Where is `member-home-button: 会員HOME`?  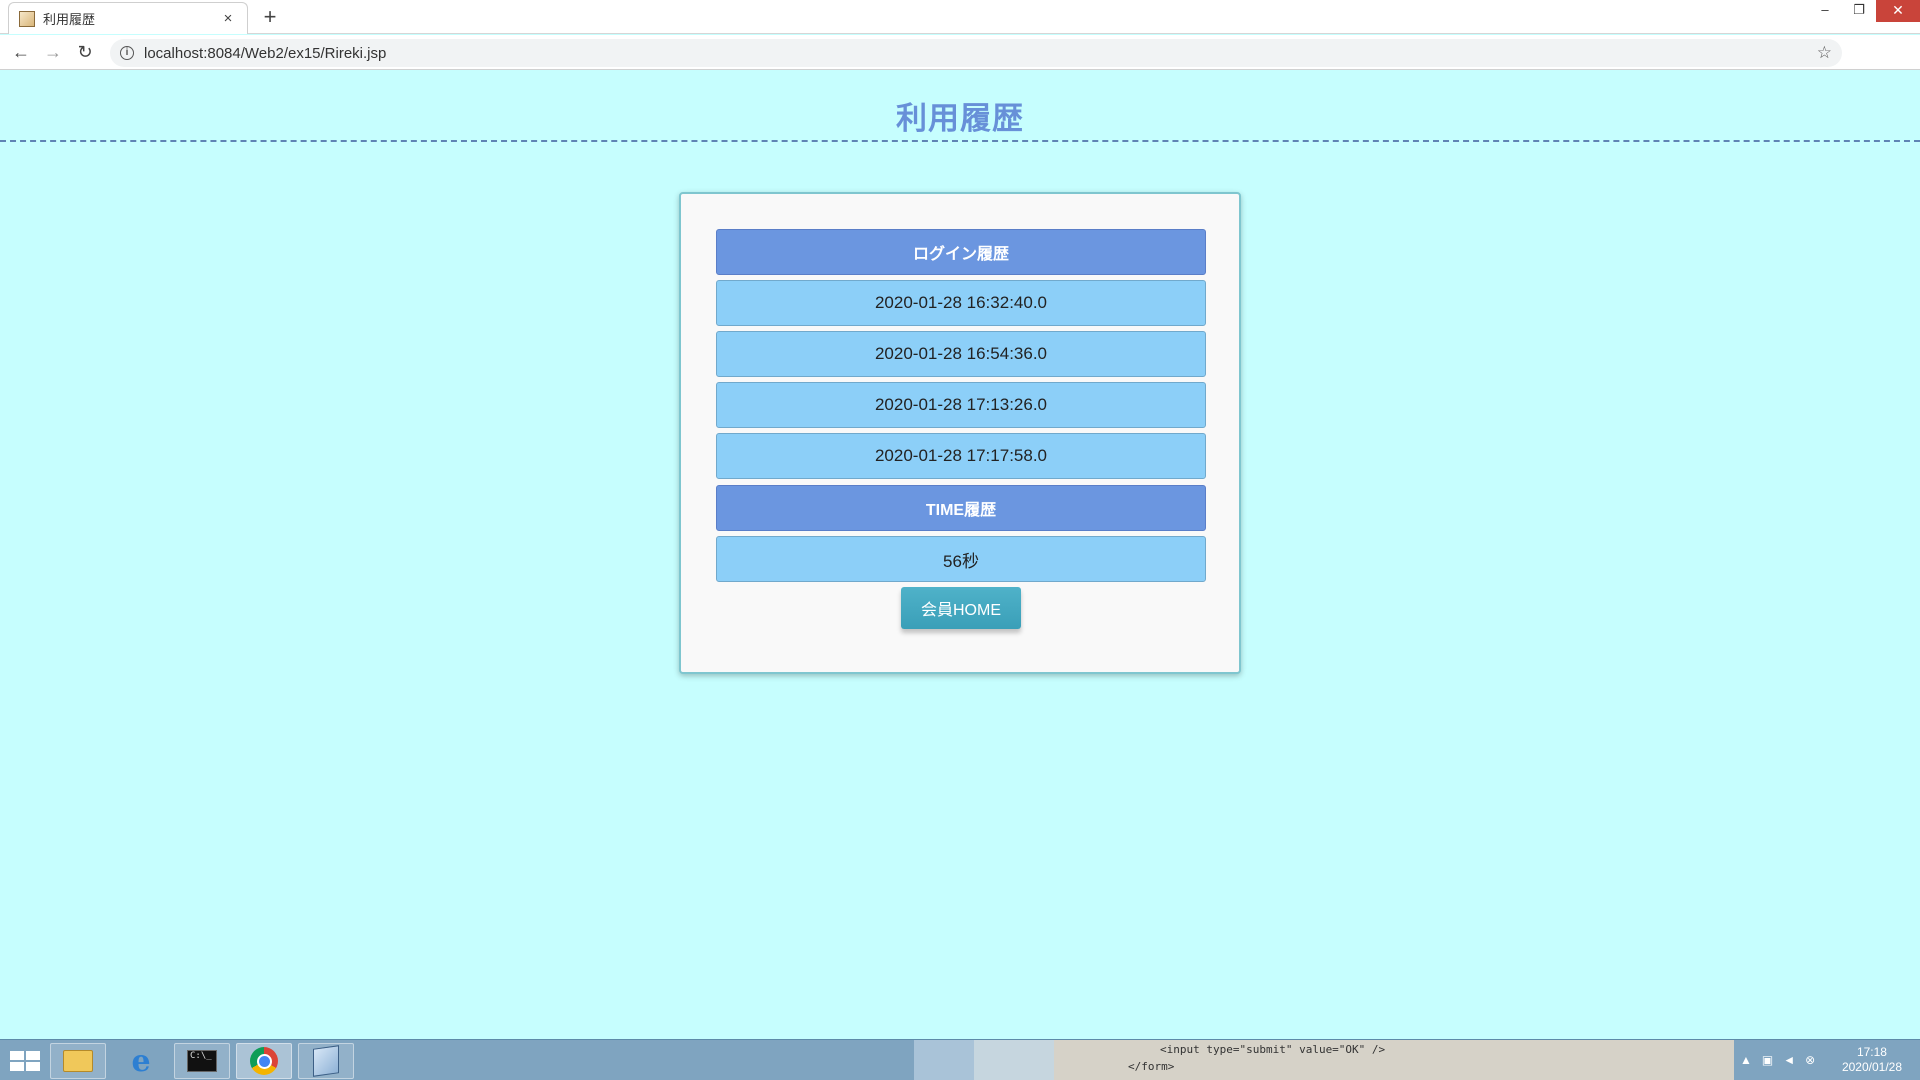 member-home-button: 会員HOME is located at coordinates (961, 608).